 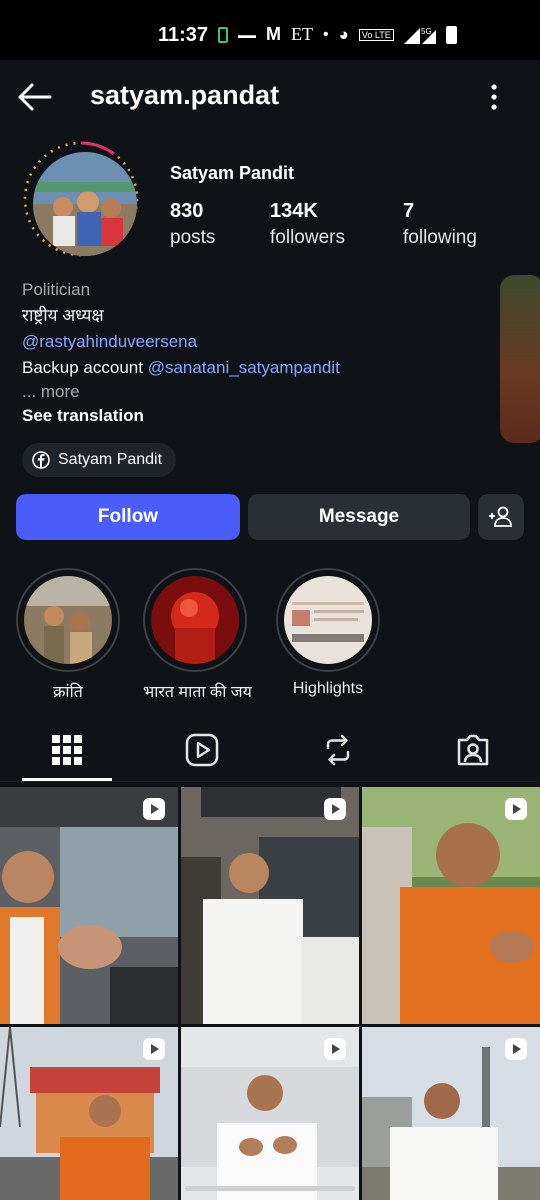 What do you see at coordinates (273, 34) in the screenshot?
I see `m-icon: M` at bounding box center [273, 34].